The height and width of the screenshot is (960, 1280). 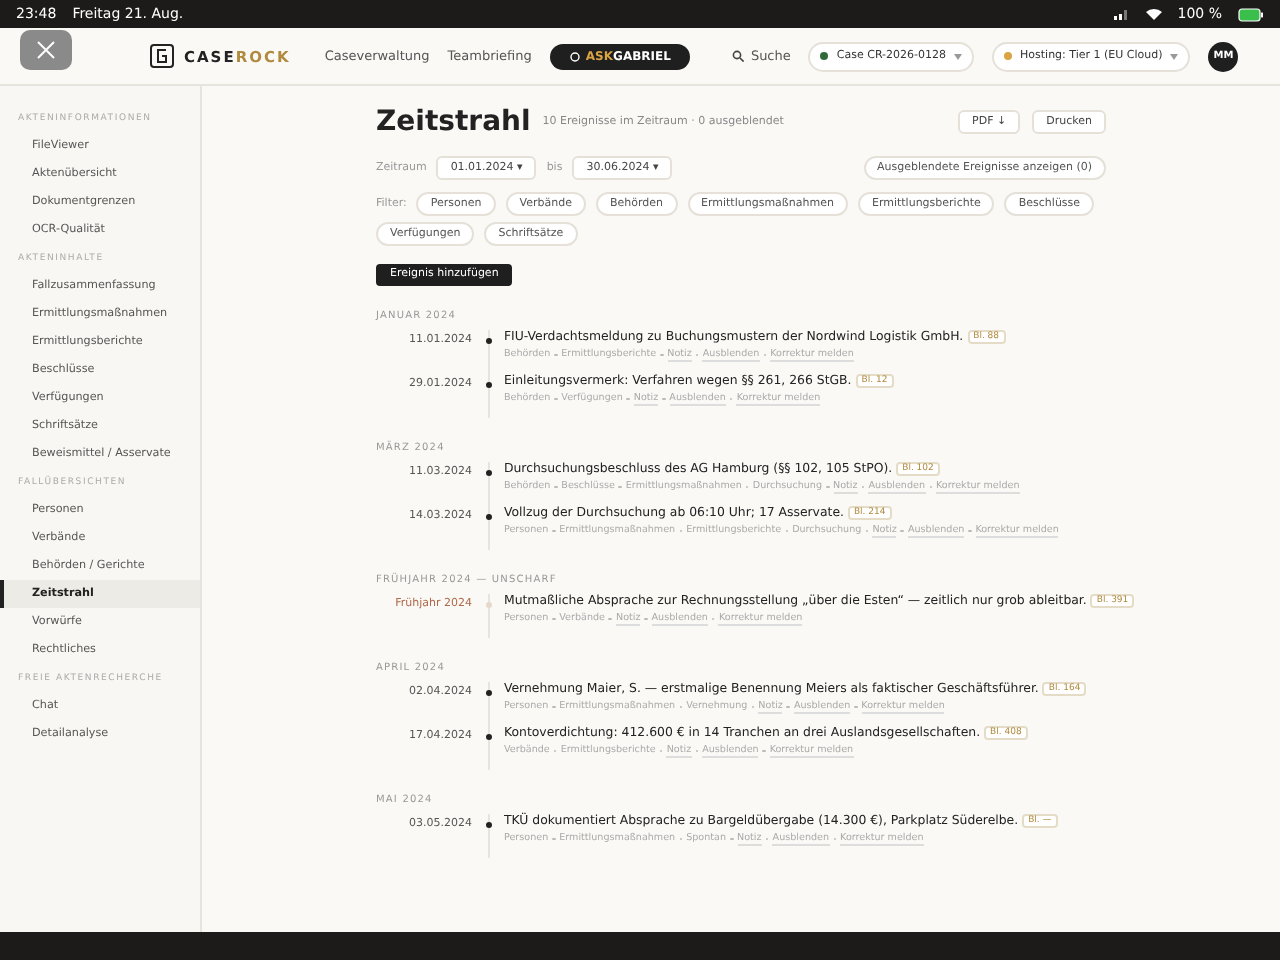 What do you see at coordinates (574, 56) in the screenshot?
I see `chat-icon` at bounding box center [574, 56].